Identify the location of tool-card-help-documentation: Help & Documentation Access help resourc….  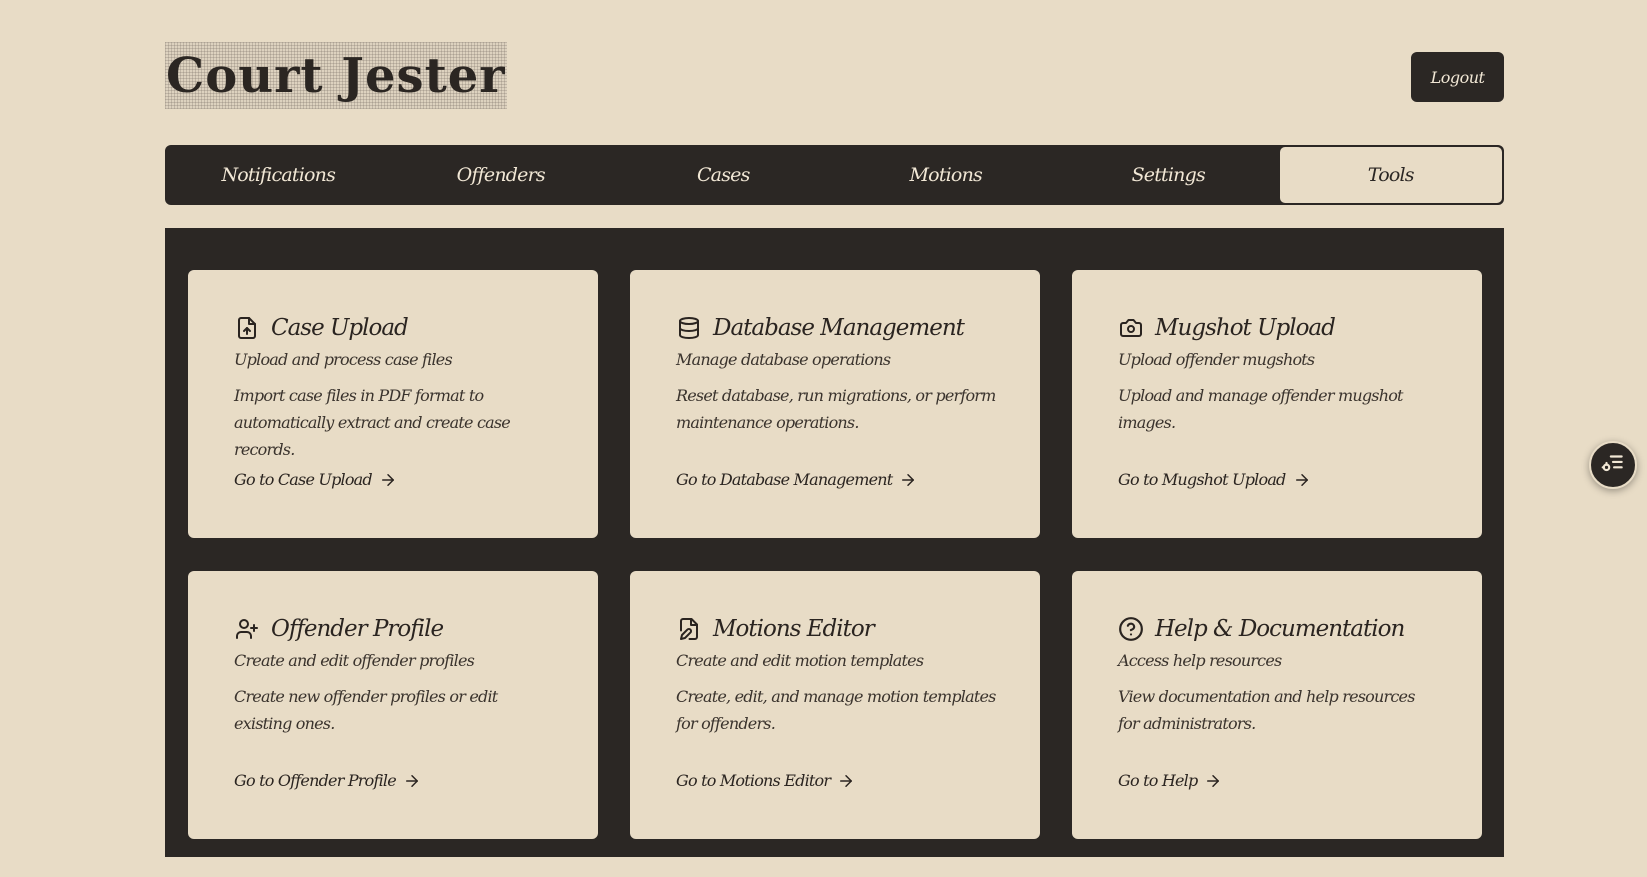
(1277, 705).